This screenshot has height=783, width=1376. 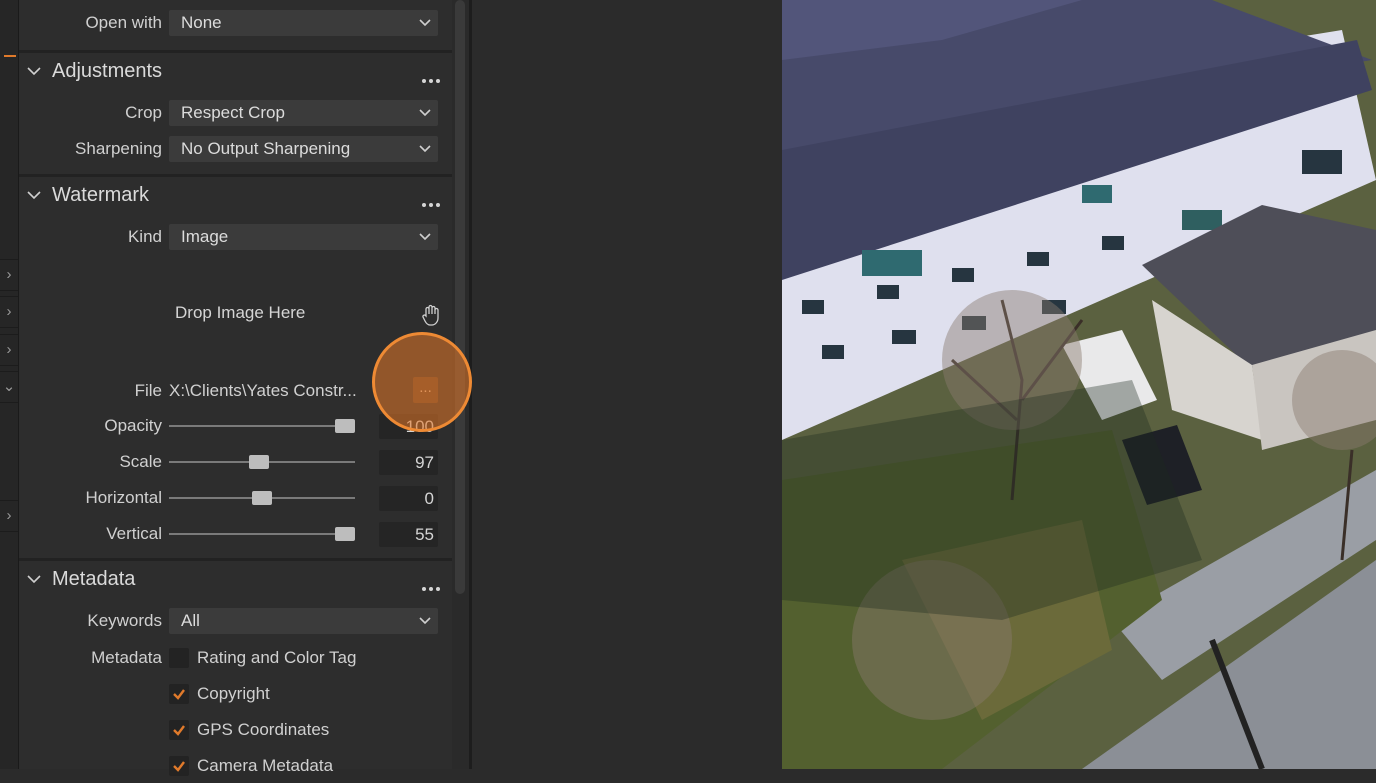 What do you see at coordinates (10, 56) in the screenshot?
I see `active-tool-marker` at bounding box center [10, 56].